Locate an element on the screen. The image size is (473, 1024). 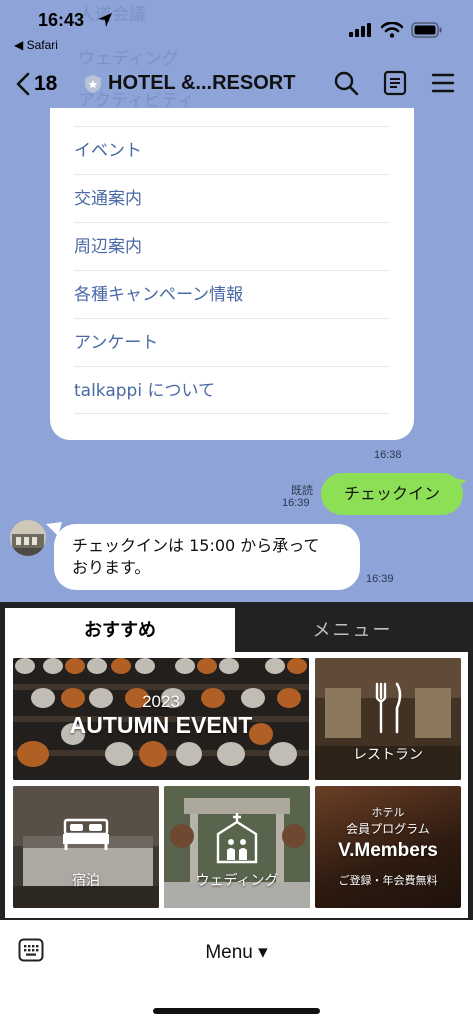
battery-icon is located at coordinates (426, 30).